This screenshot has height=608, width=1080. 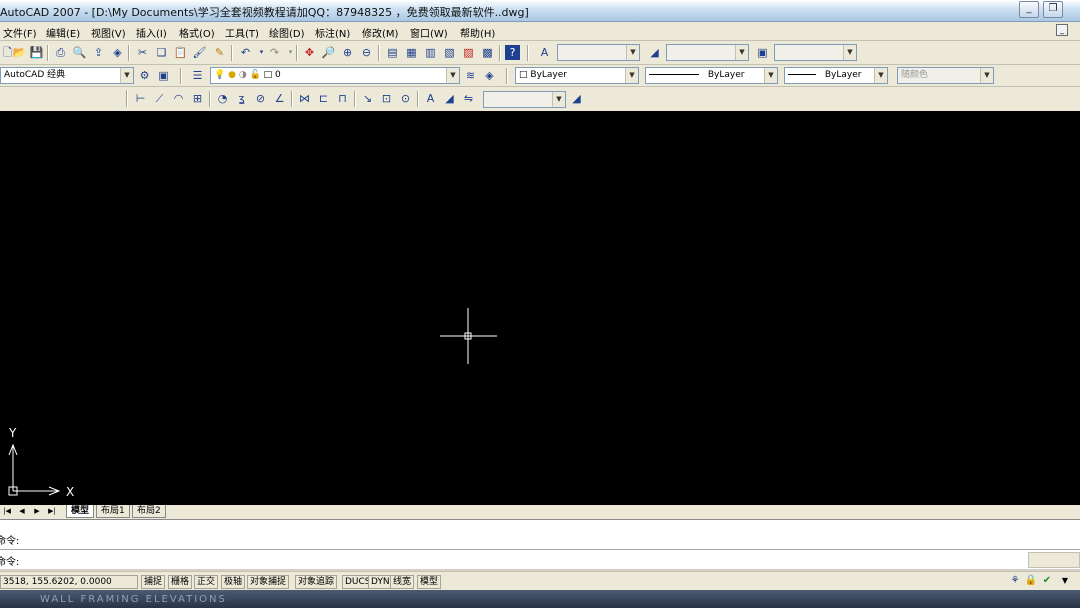 I want to click on command-scrollbar, so click(x=1054, y=560).